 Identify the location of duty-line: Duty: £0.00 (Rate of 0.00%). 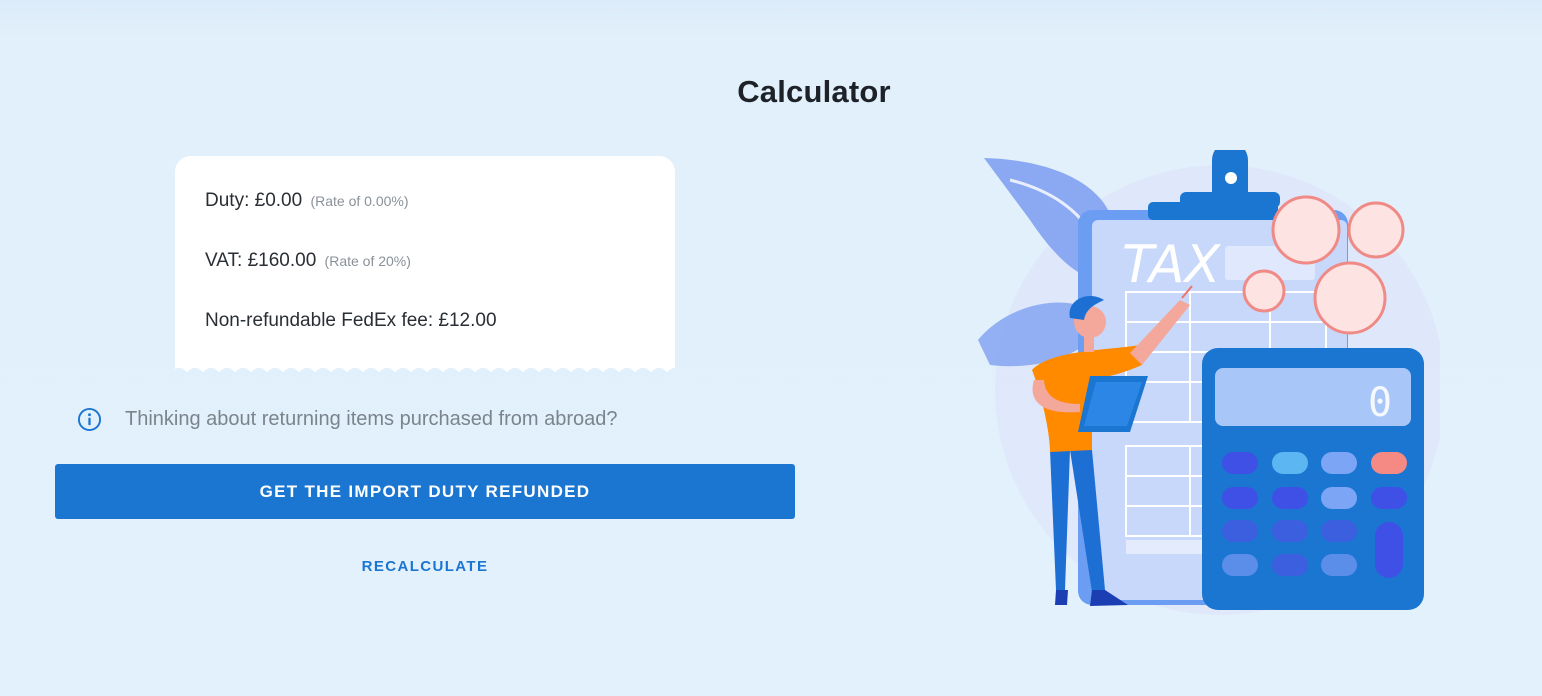
(307, 201).